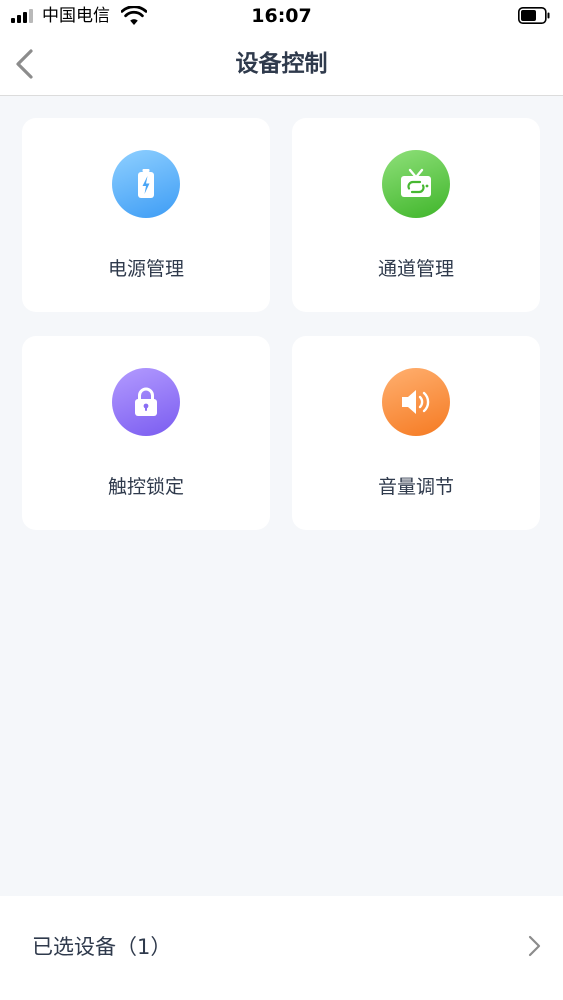 This screenshot has width=563, height=1000. What do you see at coordinates (415, 269) in the screenshot?
I see `channel-management-label: 通道管理` at bounding box center [415, 269].